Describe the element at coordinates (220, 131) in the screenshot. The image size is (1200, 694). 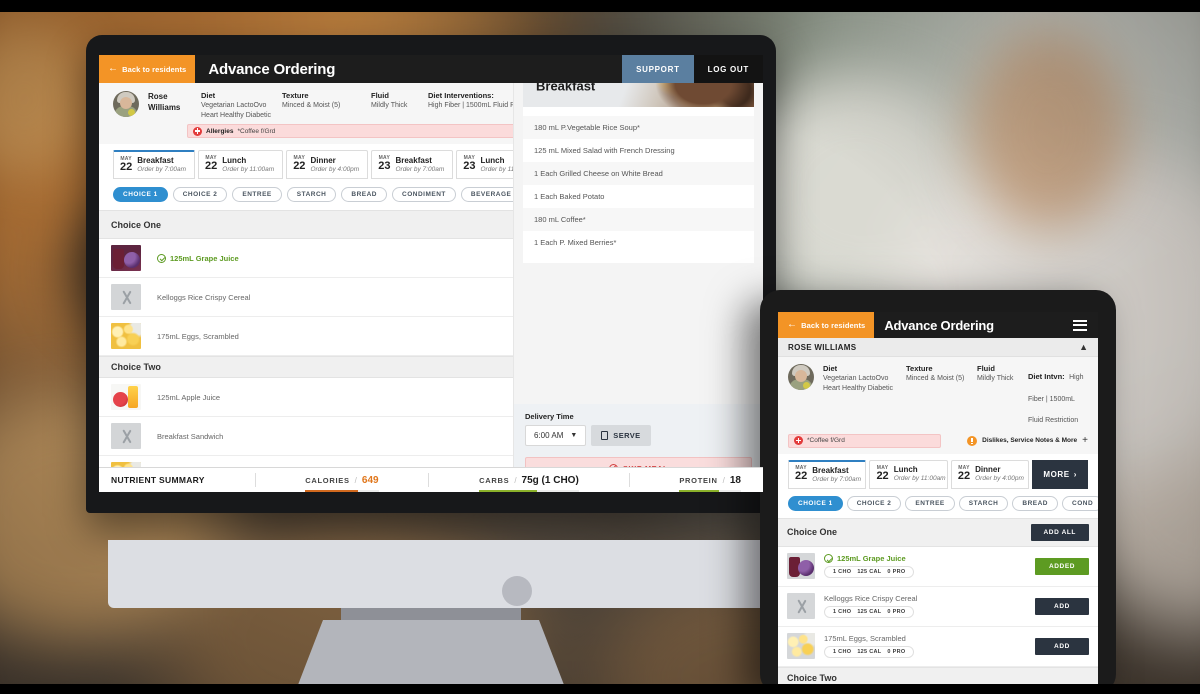
I see `allergies-label: Allergies` at that location.